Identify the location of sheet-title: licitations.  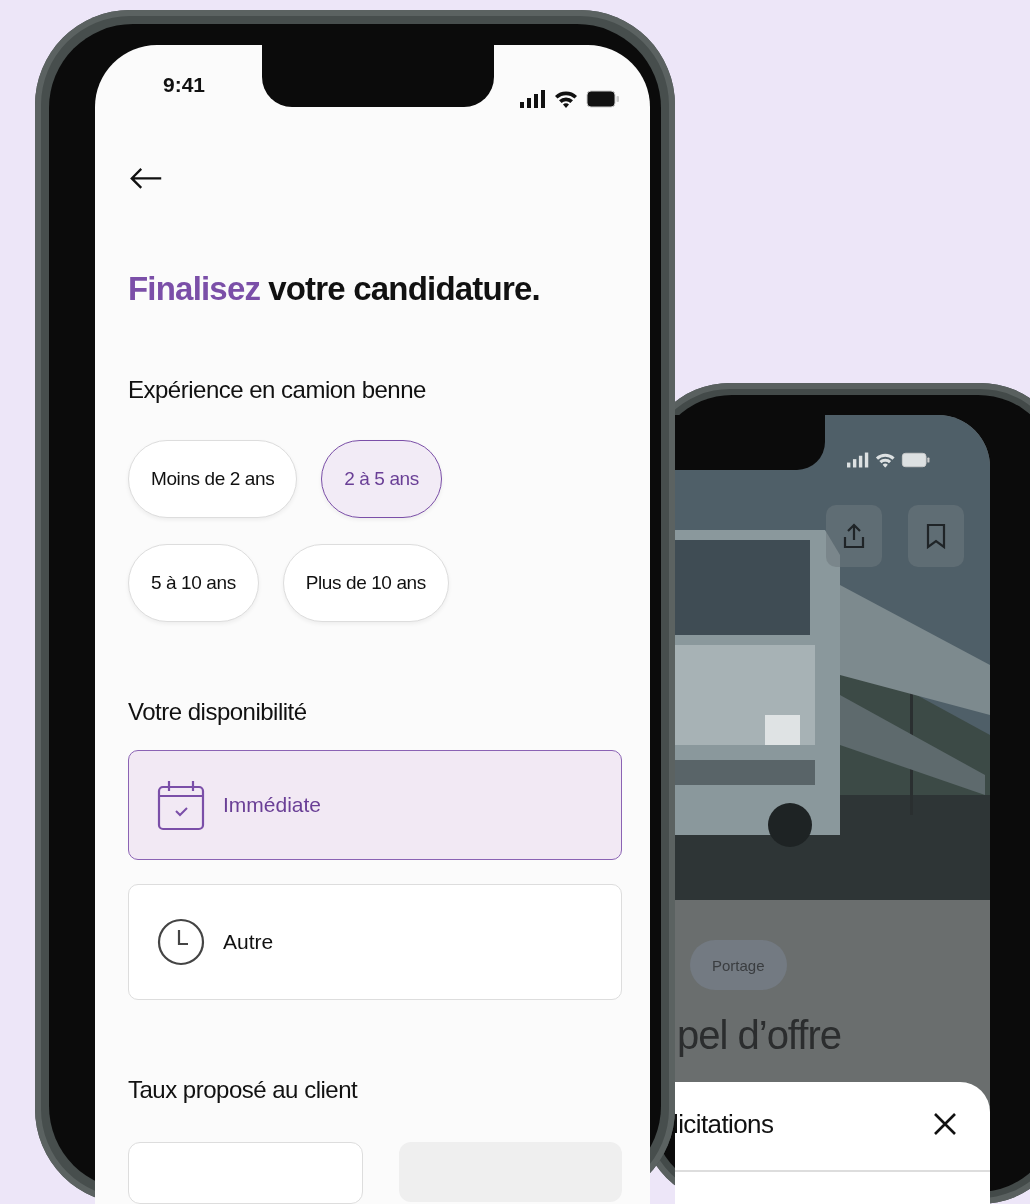
(724, 1124).